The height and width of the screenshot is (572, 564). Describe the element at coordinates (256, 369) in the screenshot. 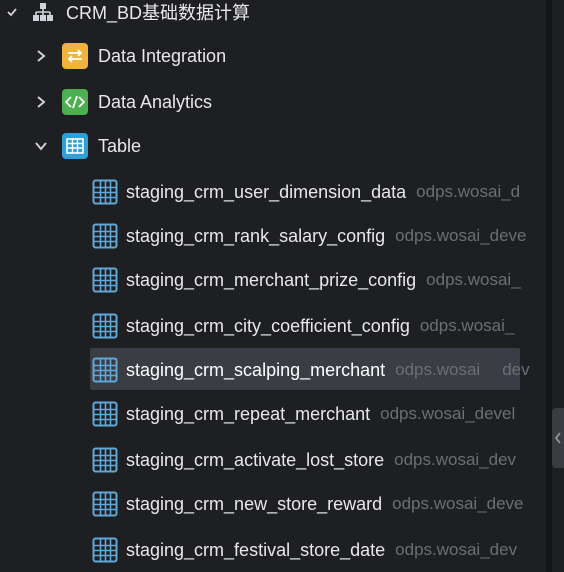

I see `table-name: staging_crm_scalping_merchant` at that location.